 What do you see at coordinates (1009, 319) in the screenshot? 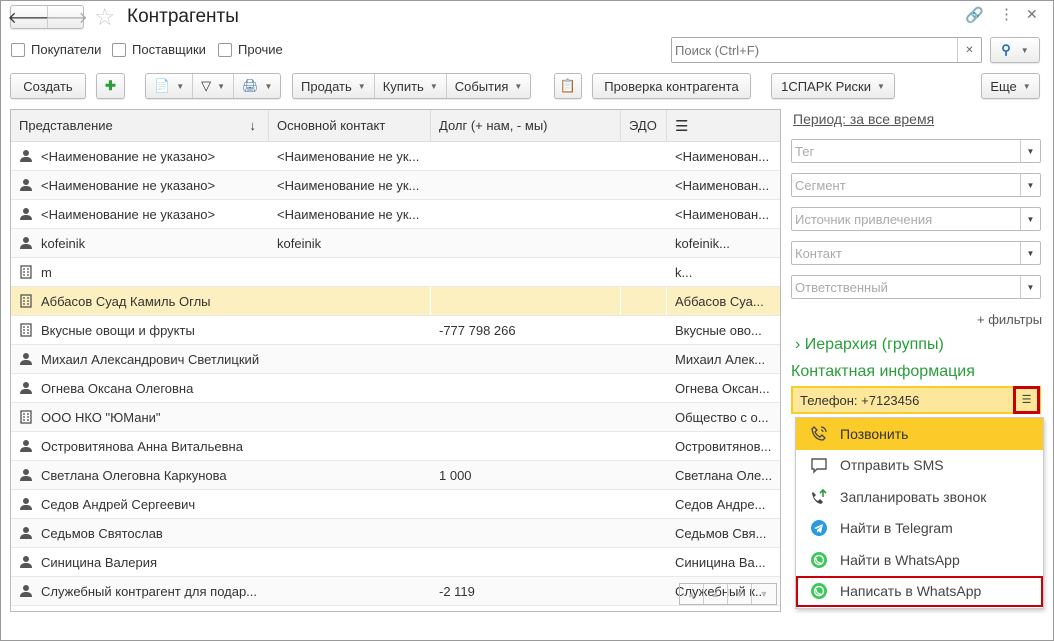
I see `more-filters-link: + фильтры` at bounding box center [1009, 319].